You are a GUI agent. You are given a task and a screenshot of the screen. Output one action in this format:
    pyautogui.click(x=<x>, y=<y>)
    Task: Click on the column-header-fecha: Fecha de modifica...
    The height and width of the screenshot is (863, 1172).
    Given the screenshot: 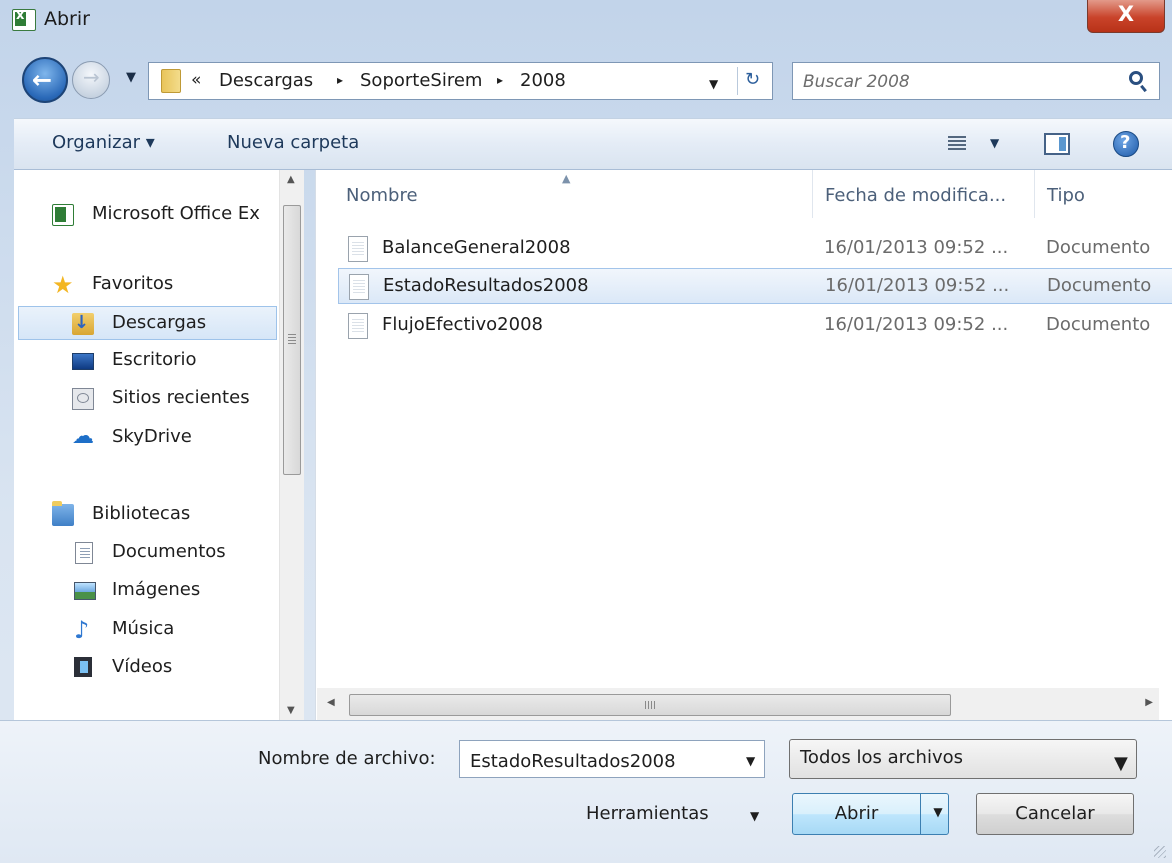 What is the action you would take?
    pyautogui.click(x=922, y=195)
    